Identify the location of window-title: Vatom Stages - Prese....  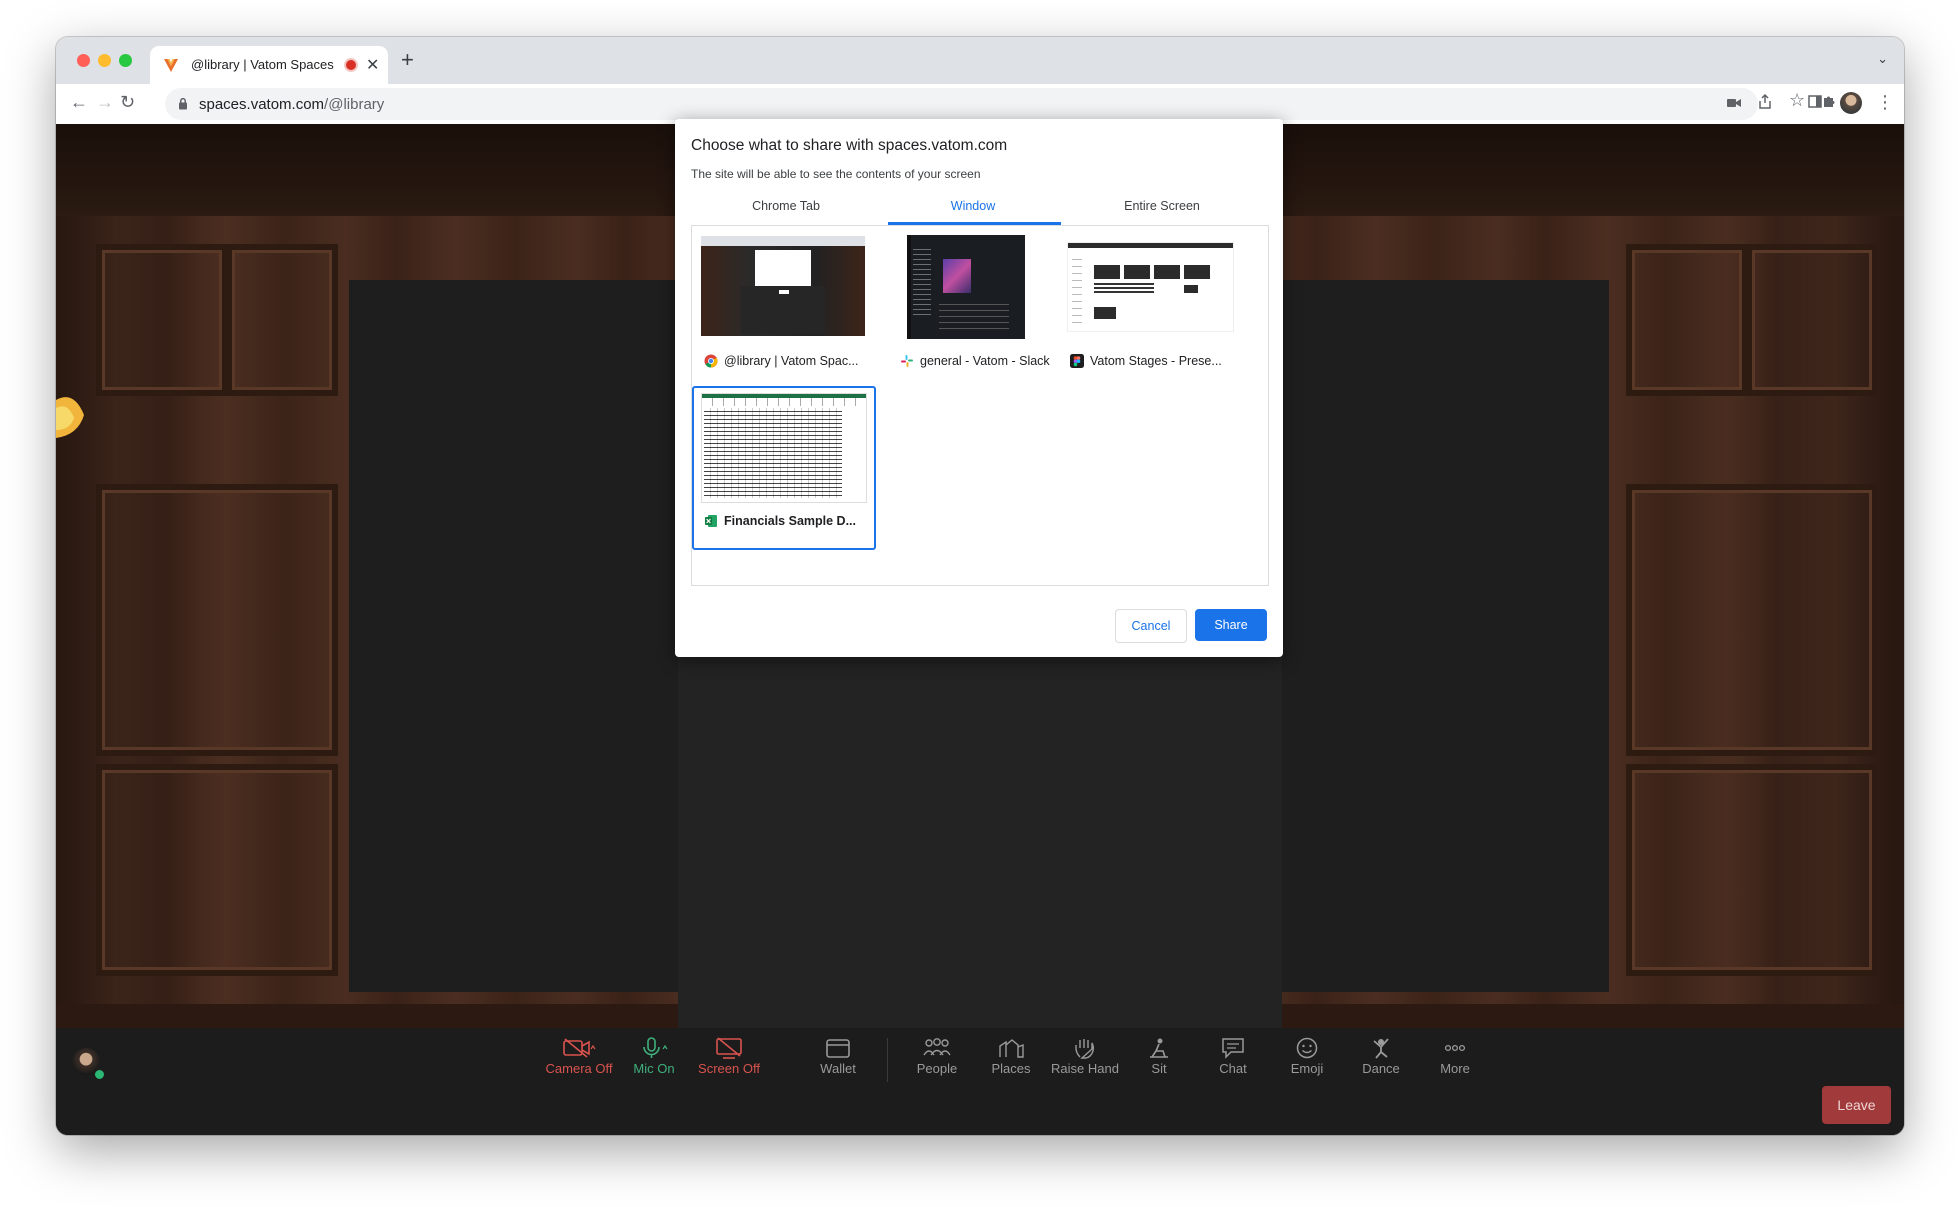
(1156, 361).